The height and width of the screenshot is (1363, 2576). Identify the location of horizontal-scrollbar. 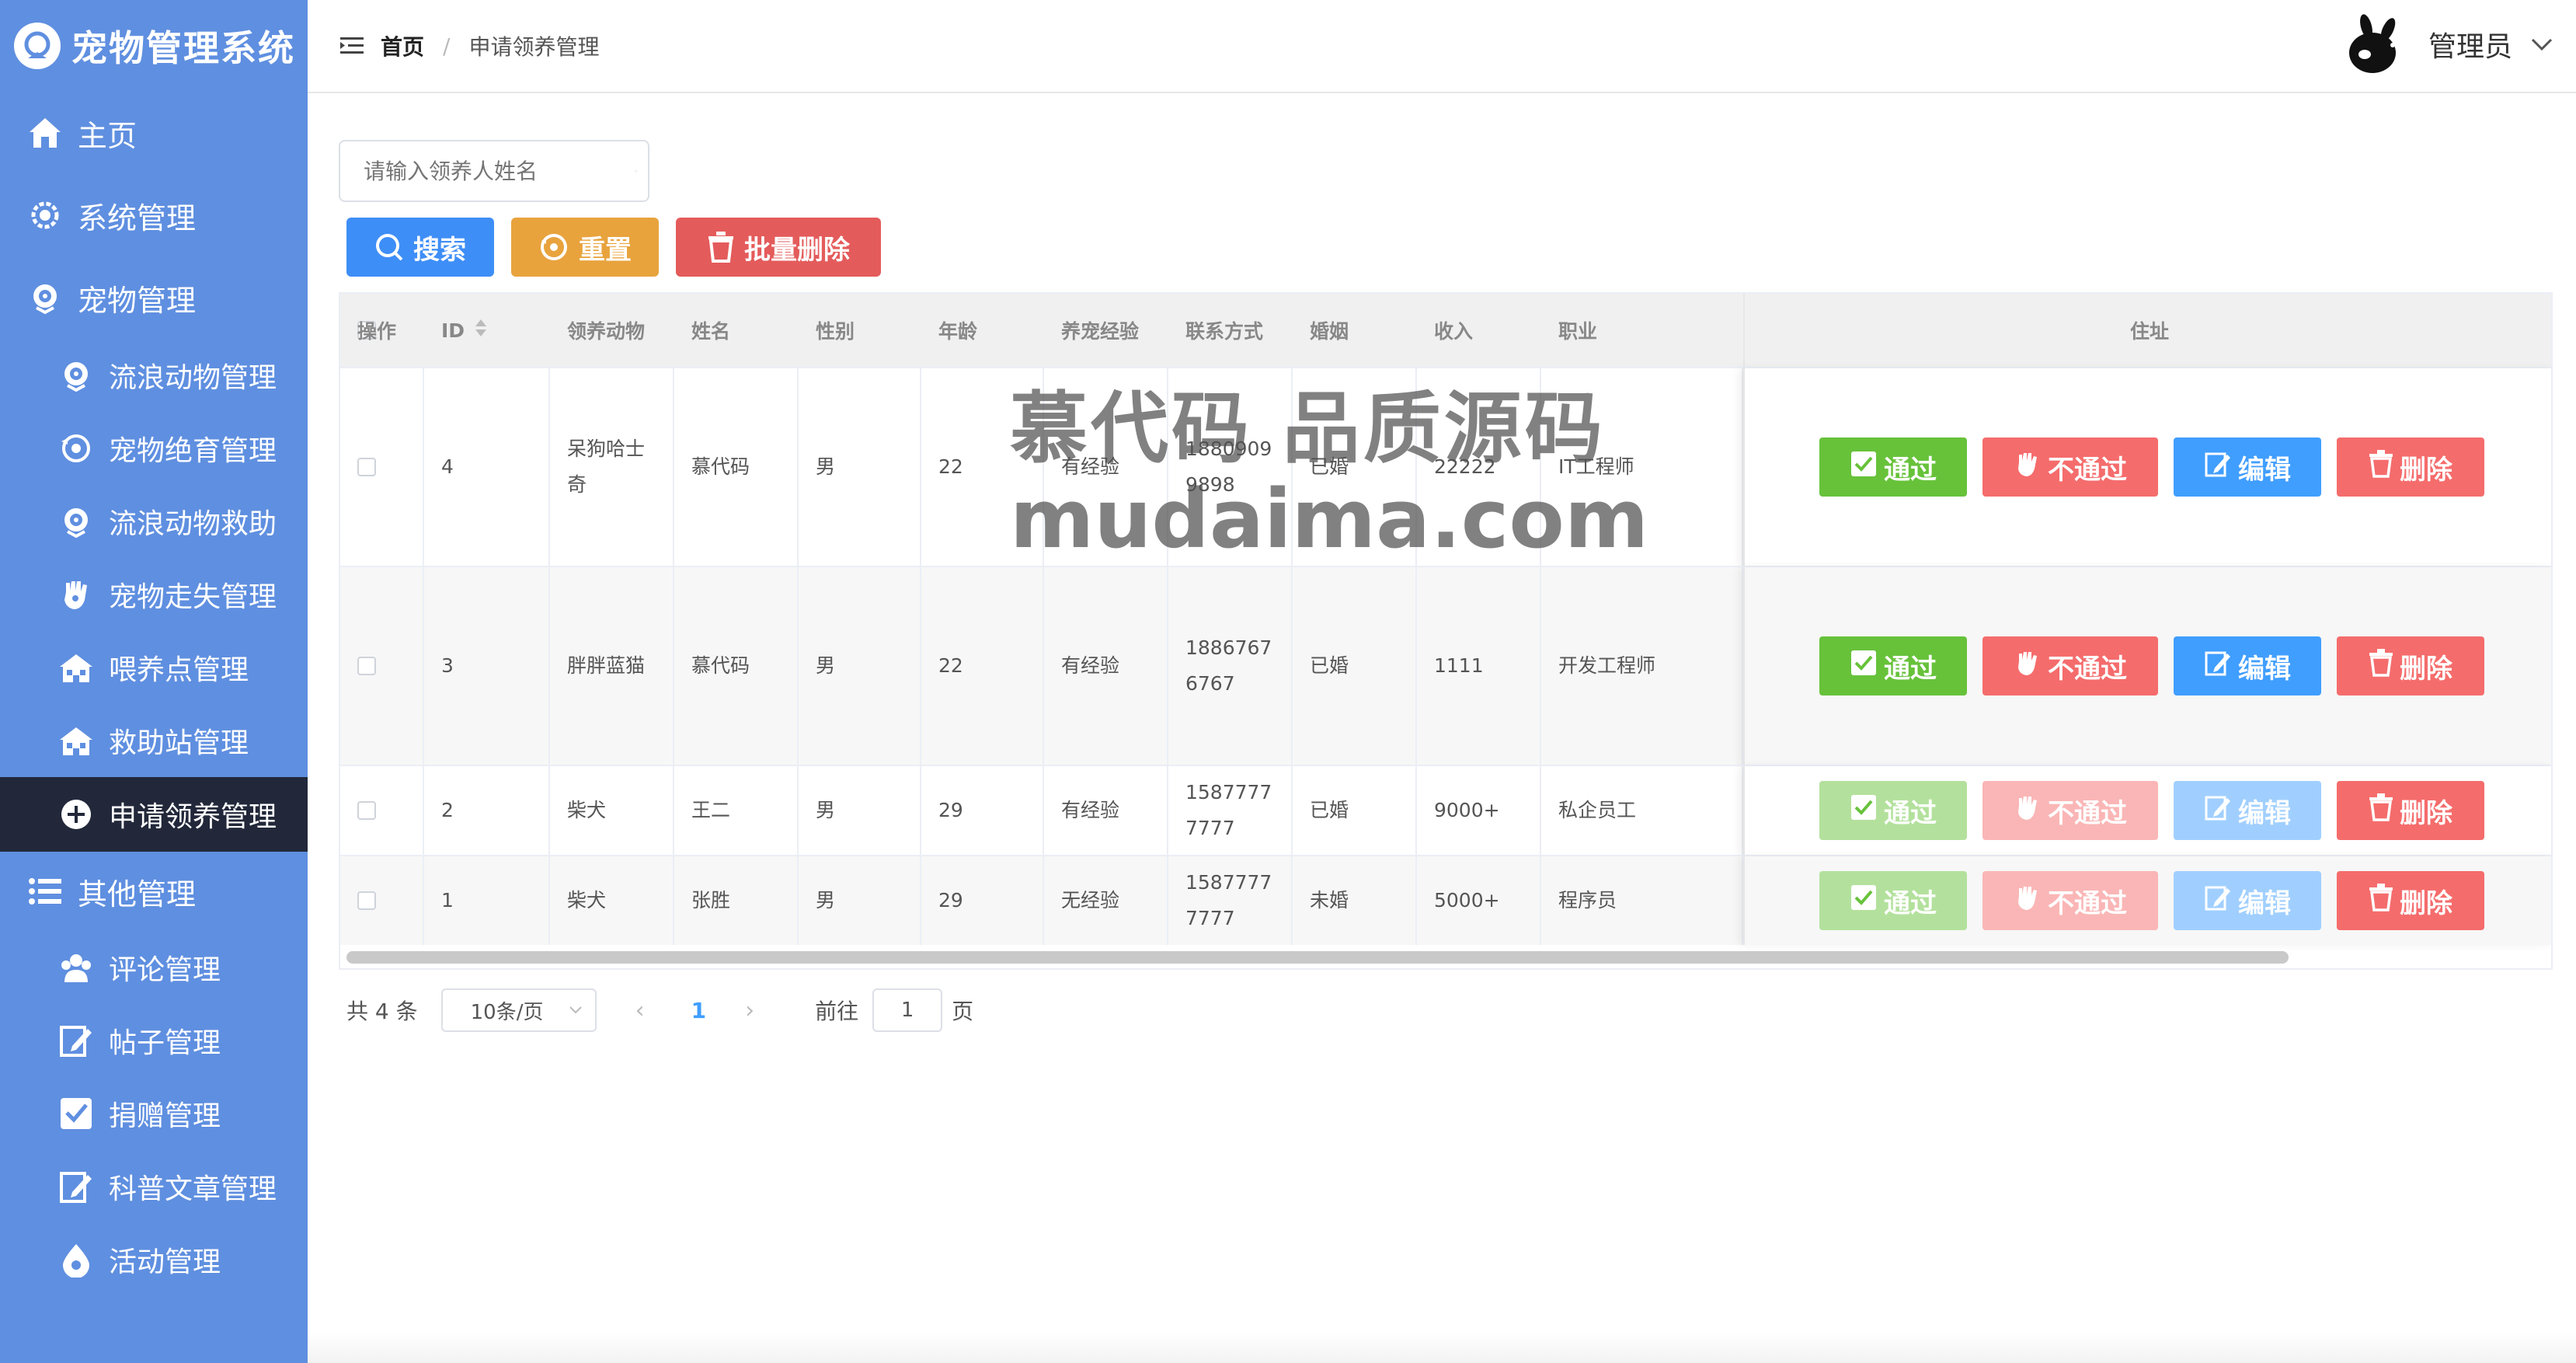
(1317, 957).